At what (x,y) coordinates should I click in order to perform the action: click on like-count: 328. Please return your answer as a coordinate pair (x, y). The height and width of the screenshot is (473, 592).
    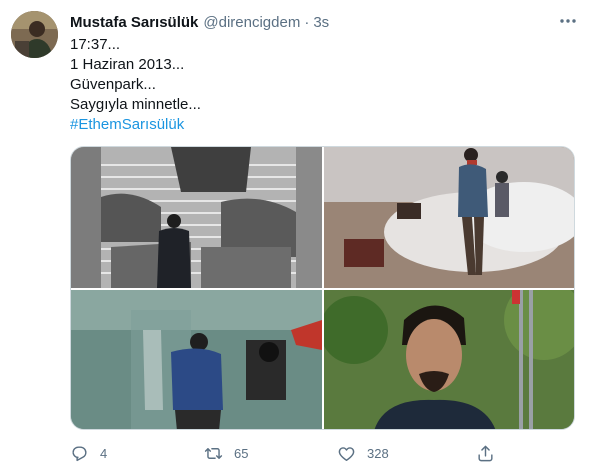
    Looking at the image, I should click on (378, 453).